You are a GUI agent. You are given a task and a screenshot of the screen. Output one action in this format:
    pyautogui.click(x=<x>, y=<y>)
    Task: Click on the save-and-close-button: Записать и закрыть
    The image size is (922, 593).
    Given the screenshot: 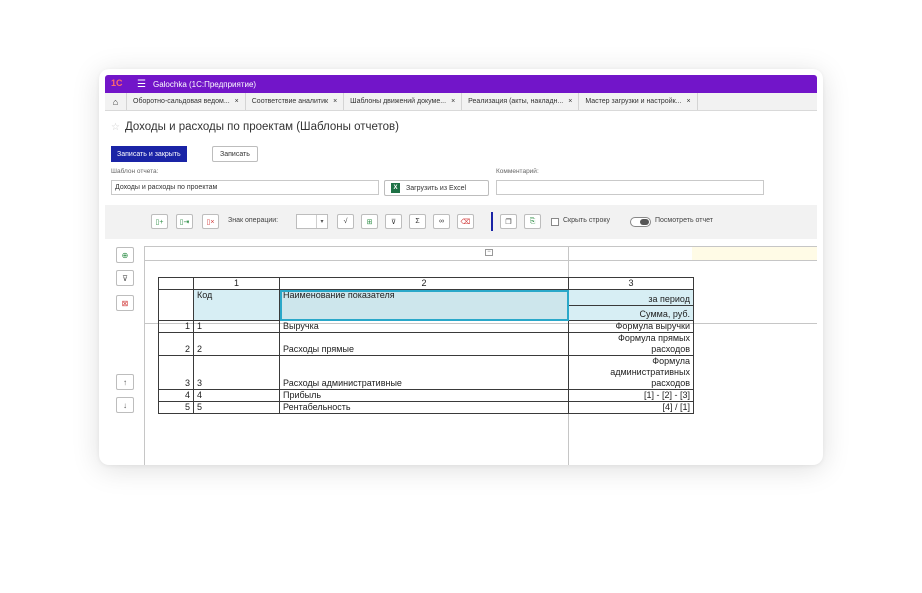 What is the action you would take?
    pyautogui.click(x=149, y=154)
    